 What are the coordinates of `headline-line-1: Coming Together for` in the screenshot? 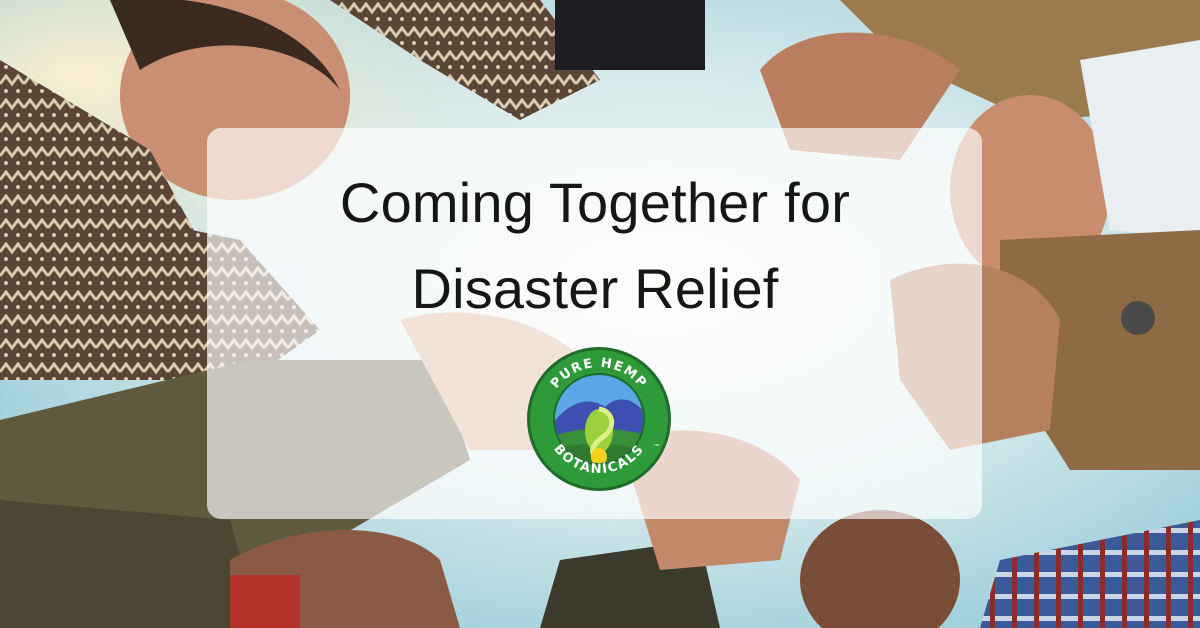 It's located at (595, 202).